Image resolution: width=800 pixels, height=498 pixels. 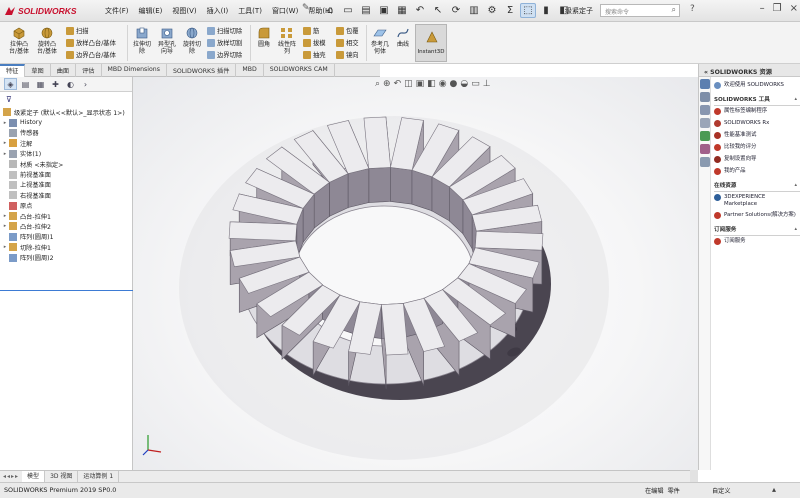 What do you see at coordinates (13, 70) in the screenshot?
I see `tab-features: 特征` at bounding box center [13, 70].